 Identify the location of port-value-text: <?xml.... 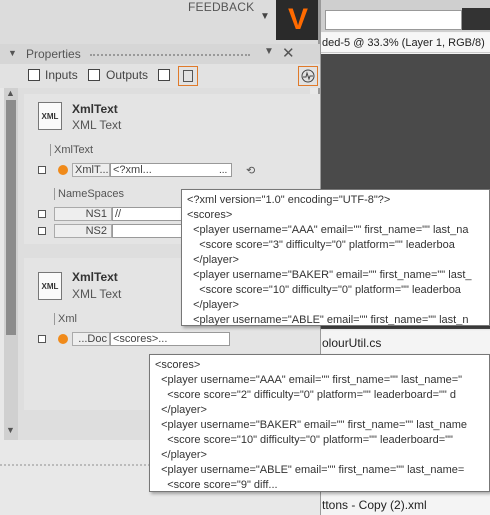
(132, 170).